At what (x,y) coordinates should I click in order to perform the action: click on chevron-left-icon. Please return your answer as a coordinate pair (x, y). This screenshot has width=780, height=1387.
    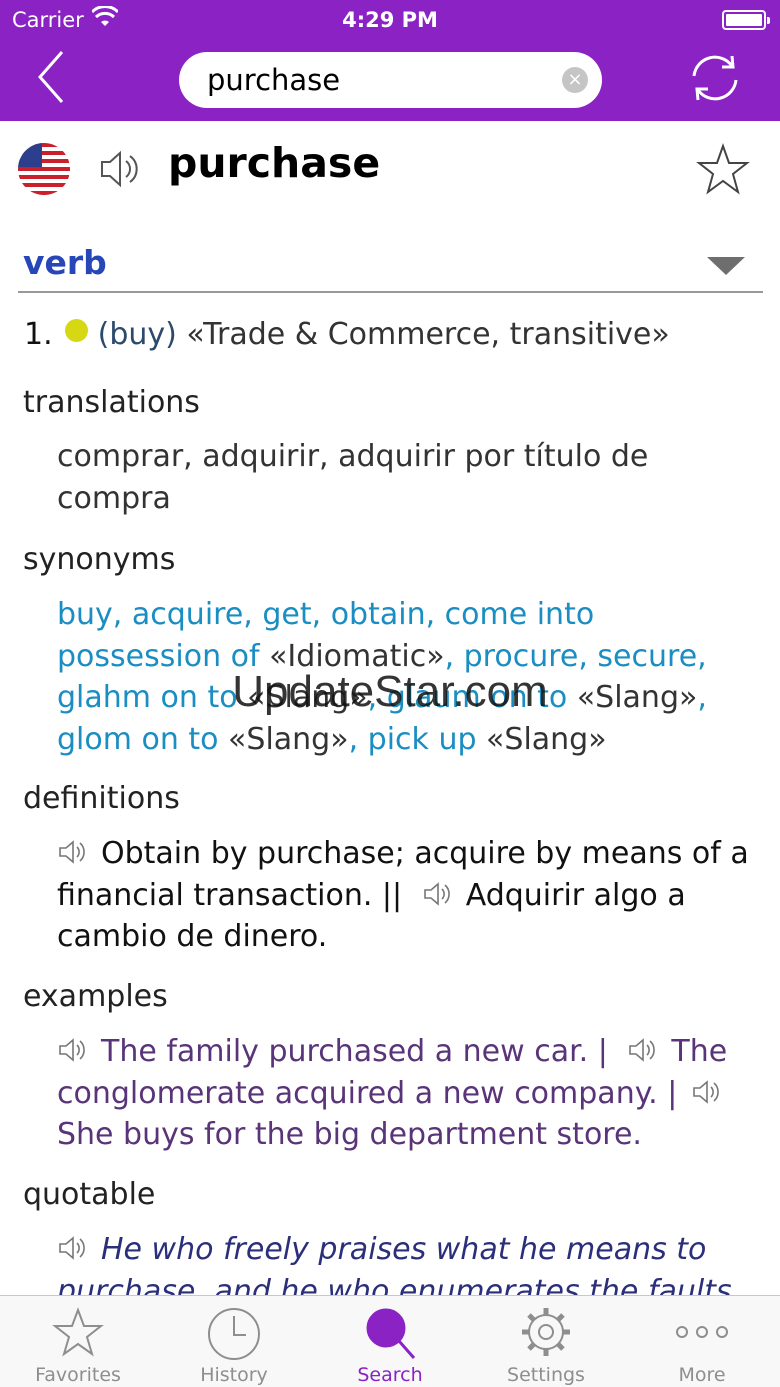
    Looking at the image, I should click on (51, 77).